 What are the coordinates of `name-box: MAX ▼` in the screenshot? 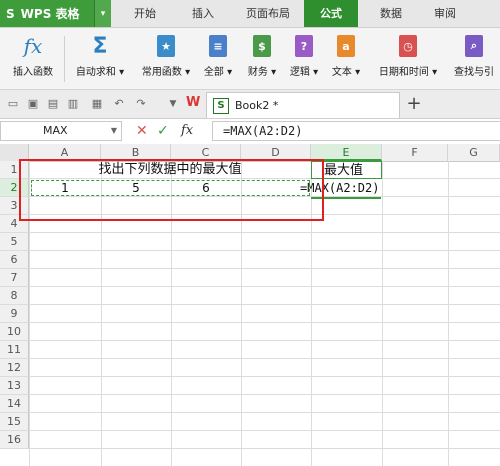 It's located at (61, 131).